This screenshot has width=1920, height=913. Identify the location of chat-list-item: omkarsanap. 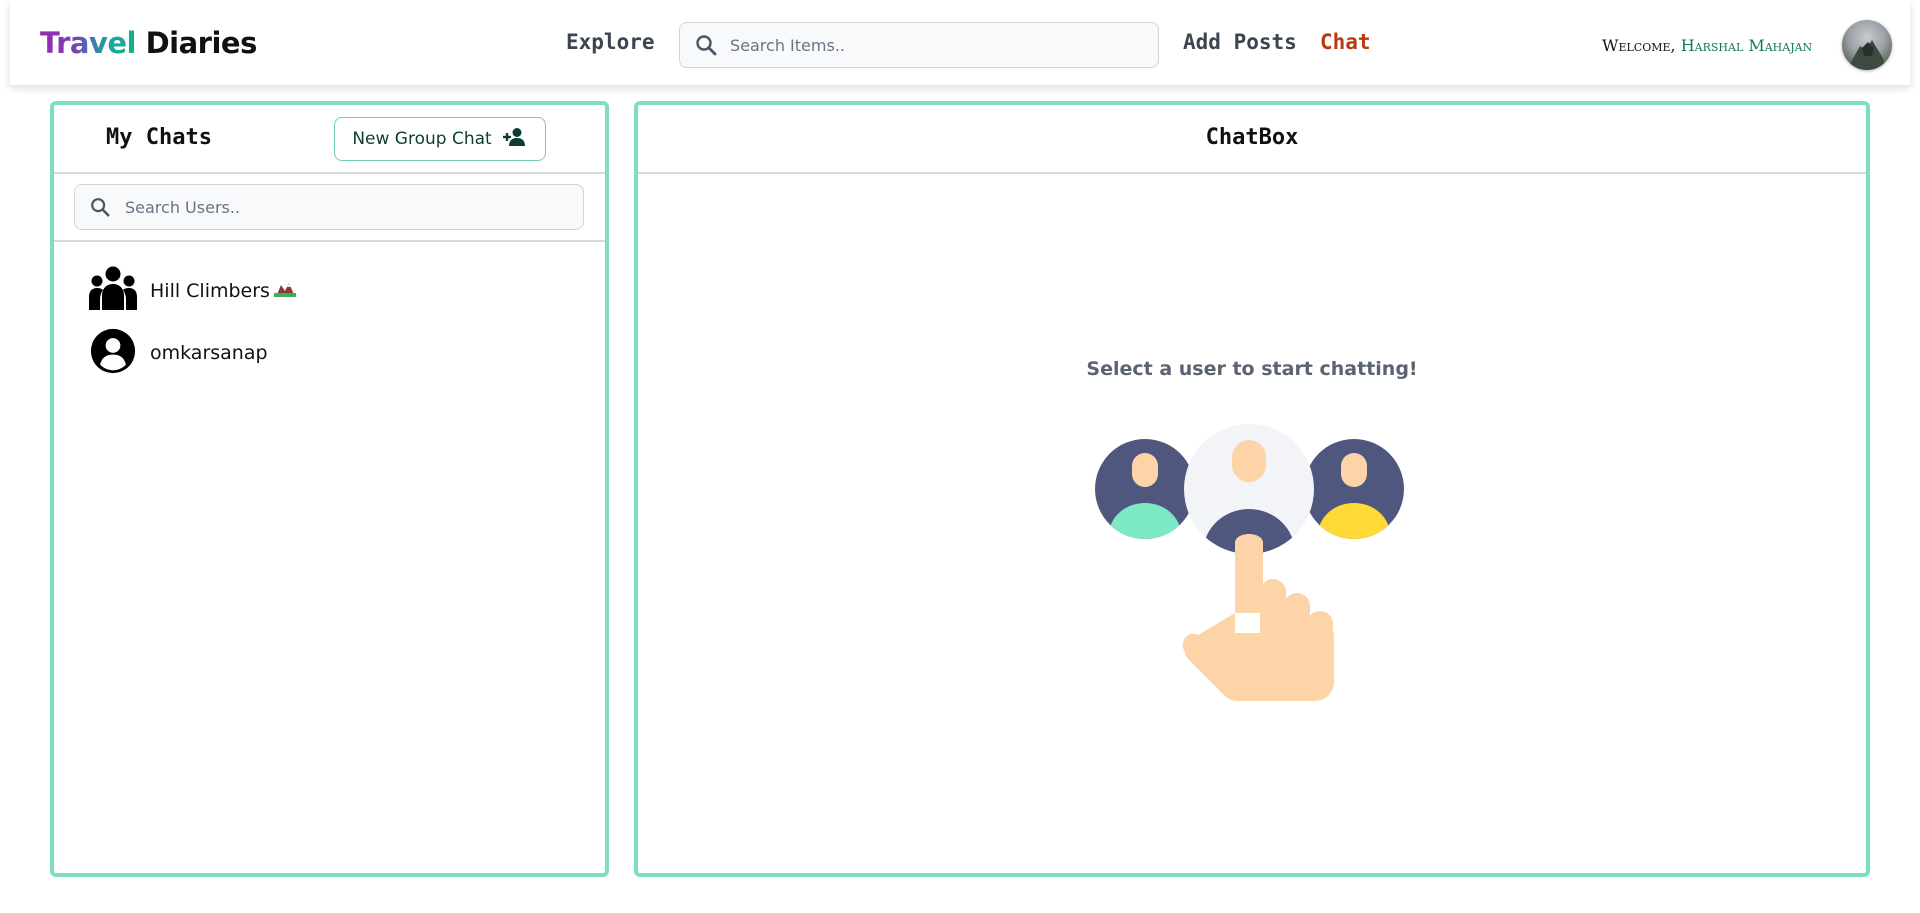
(328, 353).